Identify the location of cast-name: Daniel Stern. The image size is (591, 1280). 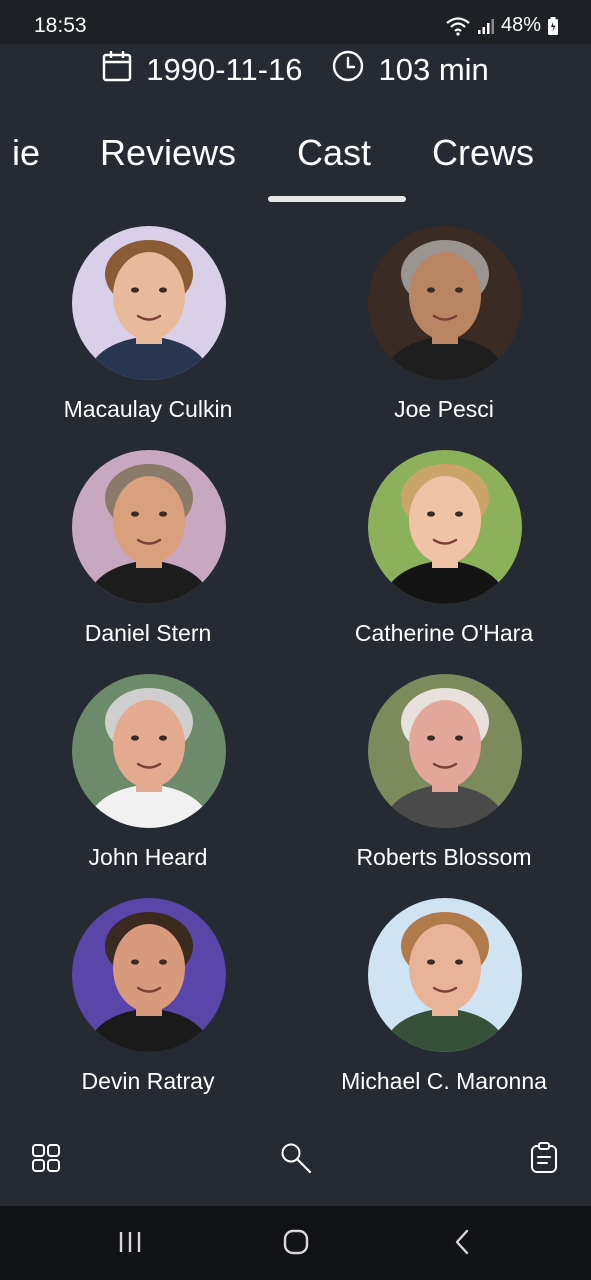
(148, 633).